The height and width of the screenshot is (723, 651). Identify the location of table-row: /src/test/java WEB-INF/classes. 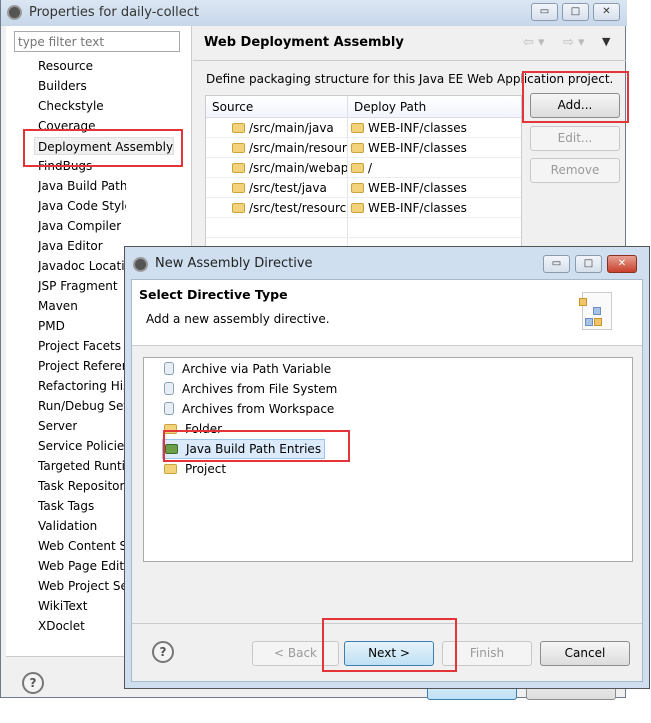
(363, 188).